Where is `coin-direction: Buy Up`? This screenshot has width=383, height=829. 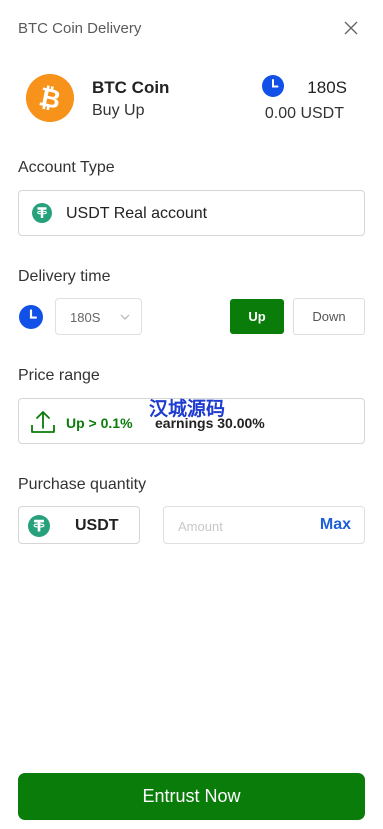
coin-direction: Buy Up is located at coordinates (118, 110).